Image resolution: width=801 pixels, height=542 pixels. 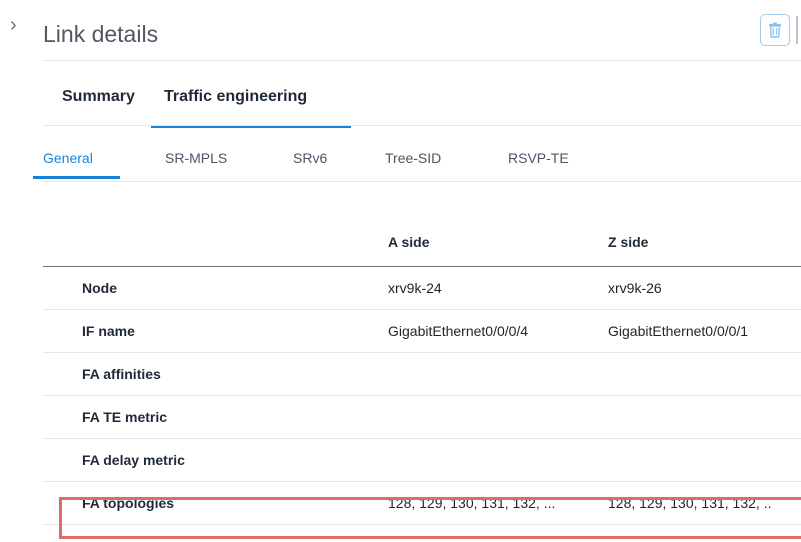 I want to click on tab-rsvp-te: RSVP-TE, so click(x=538, y=158).